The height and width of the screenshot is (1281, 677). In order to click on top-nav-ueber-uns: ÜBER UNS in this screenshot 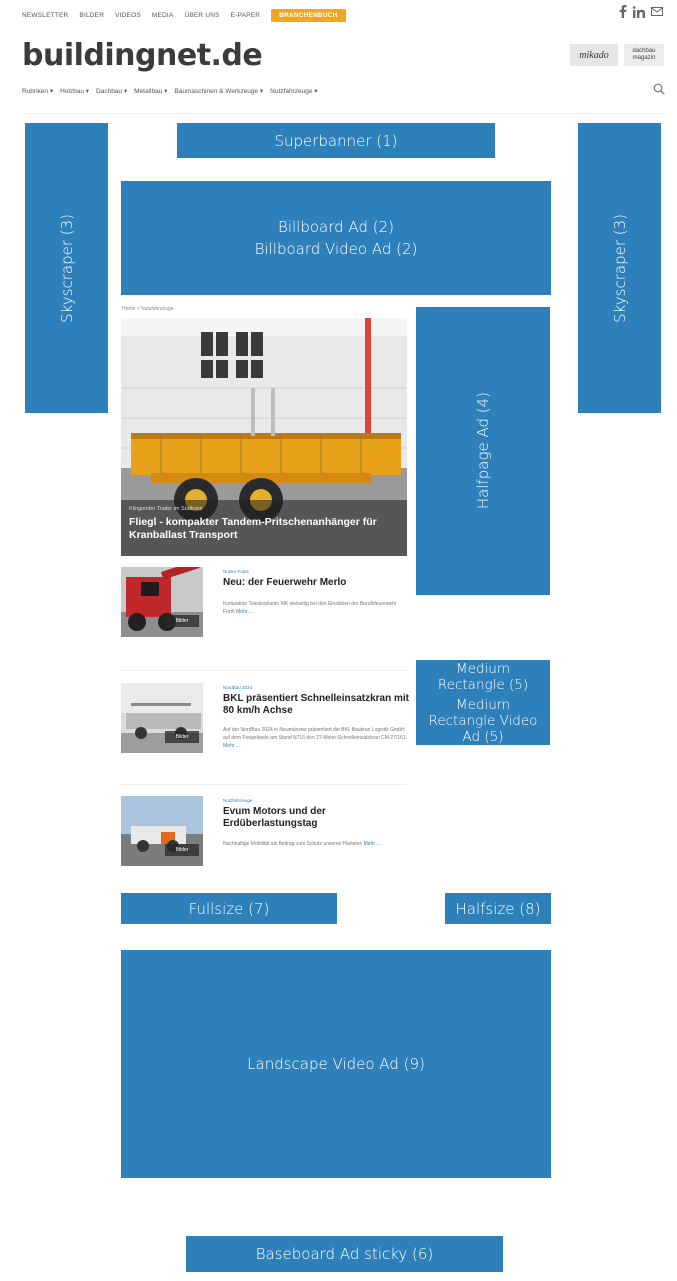, I will do `click(201, 15)`.